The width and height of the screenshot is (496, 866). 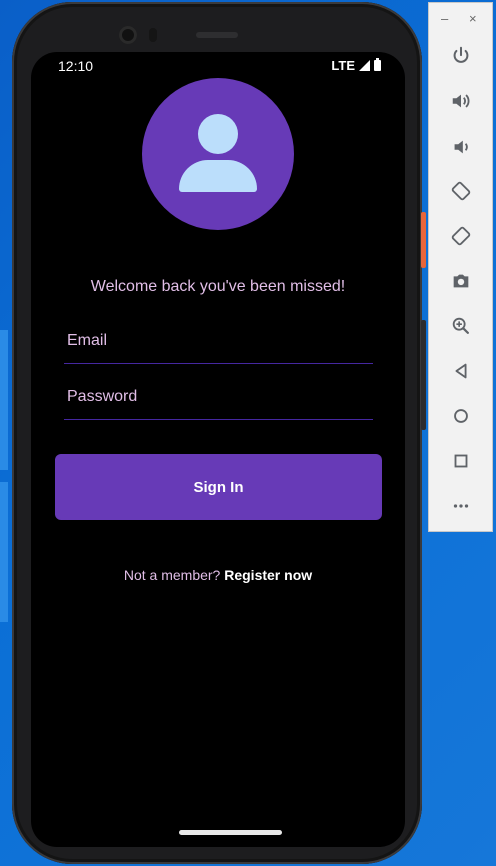 I want to click on rotate-left-button, so click(x=461, y=191).